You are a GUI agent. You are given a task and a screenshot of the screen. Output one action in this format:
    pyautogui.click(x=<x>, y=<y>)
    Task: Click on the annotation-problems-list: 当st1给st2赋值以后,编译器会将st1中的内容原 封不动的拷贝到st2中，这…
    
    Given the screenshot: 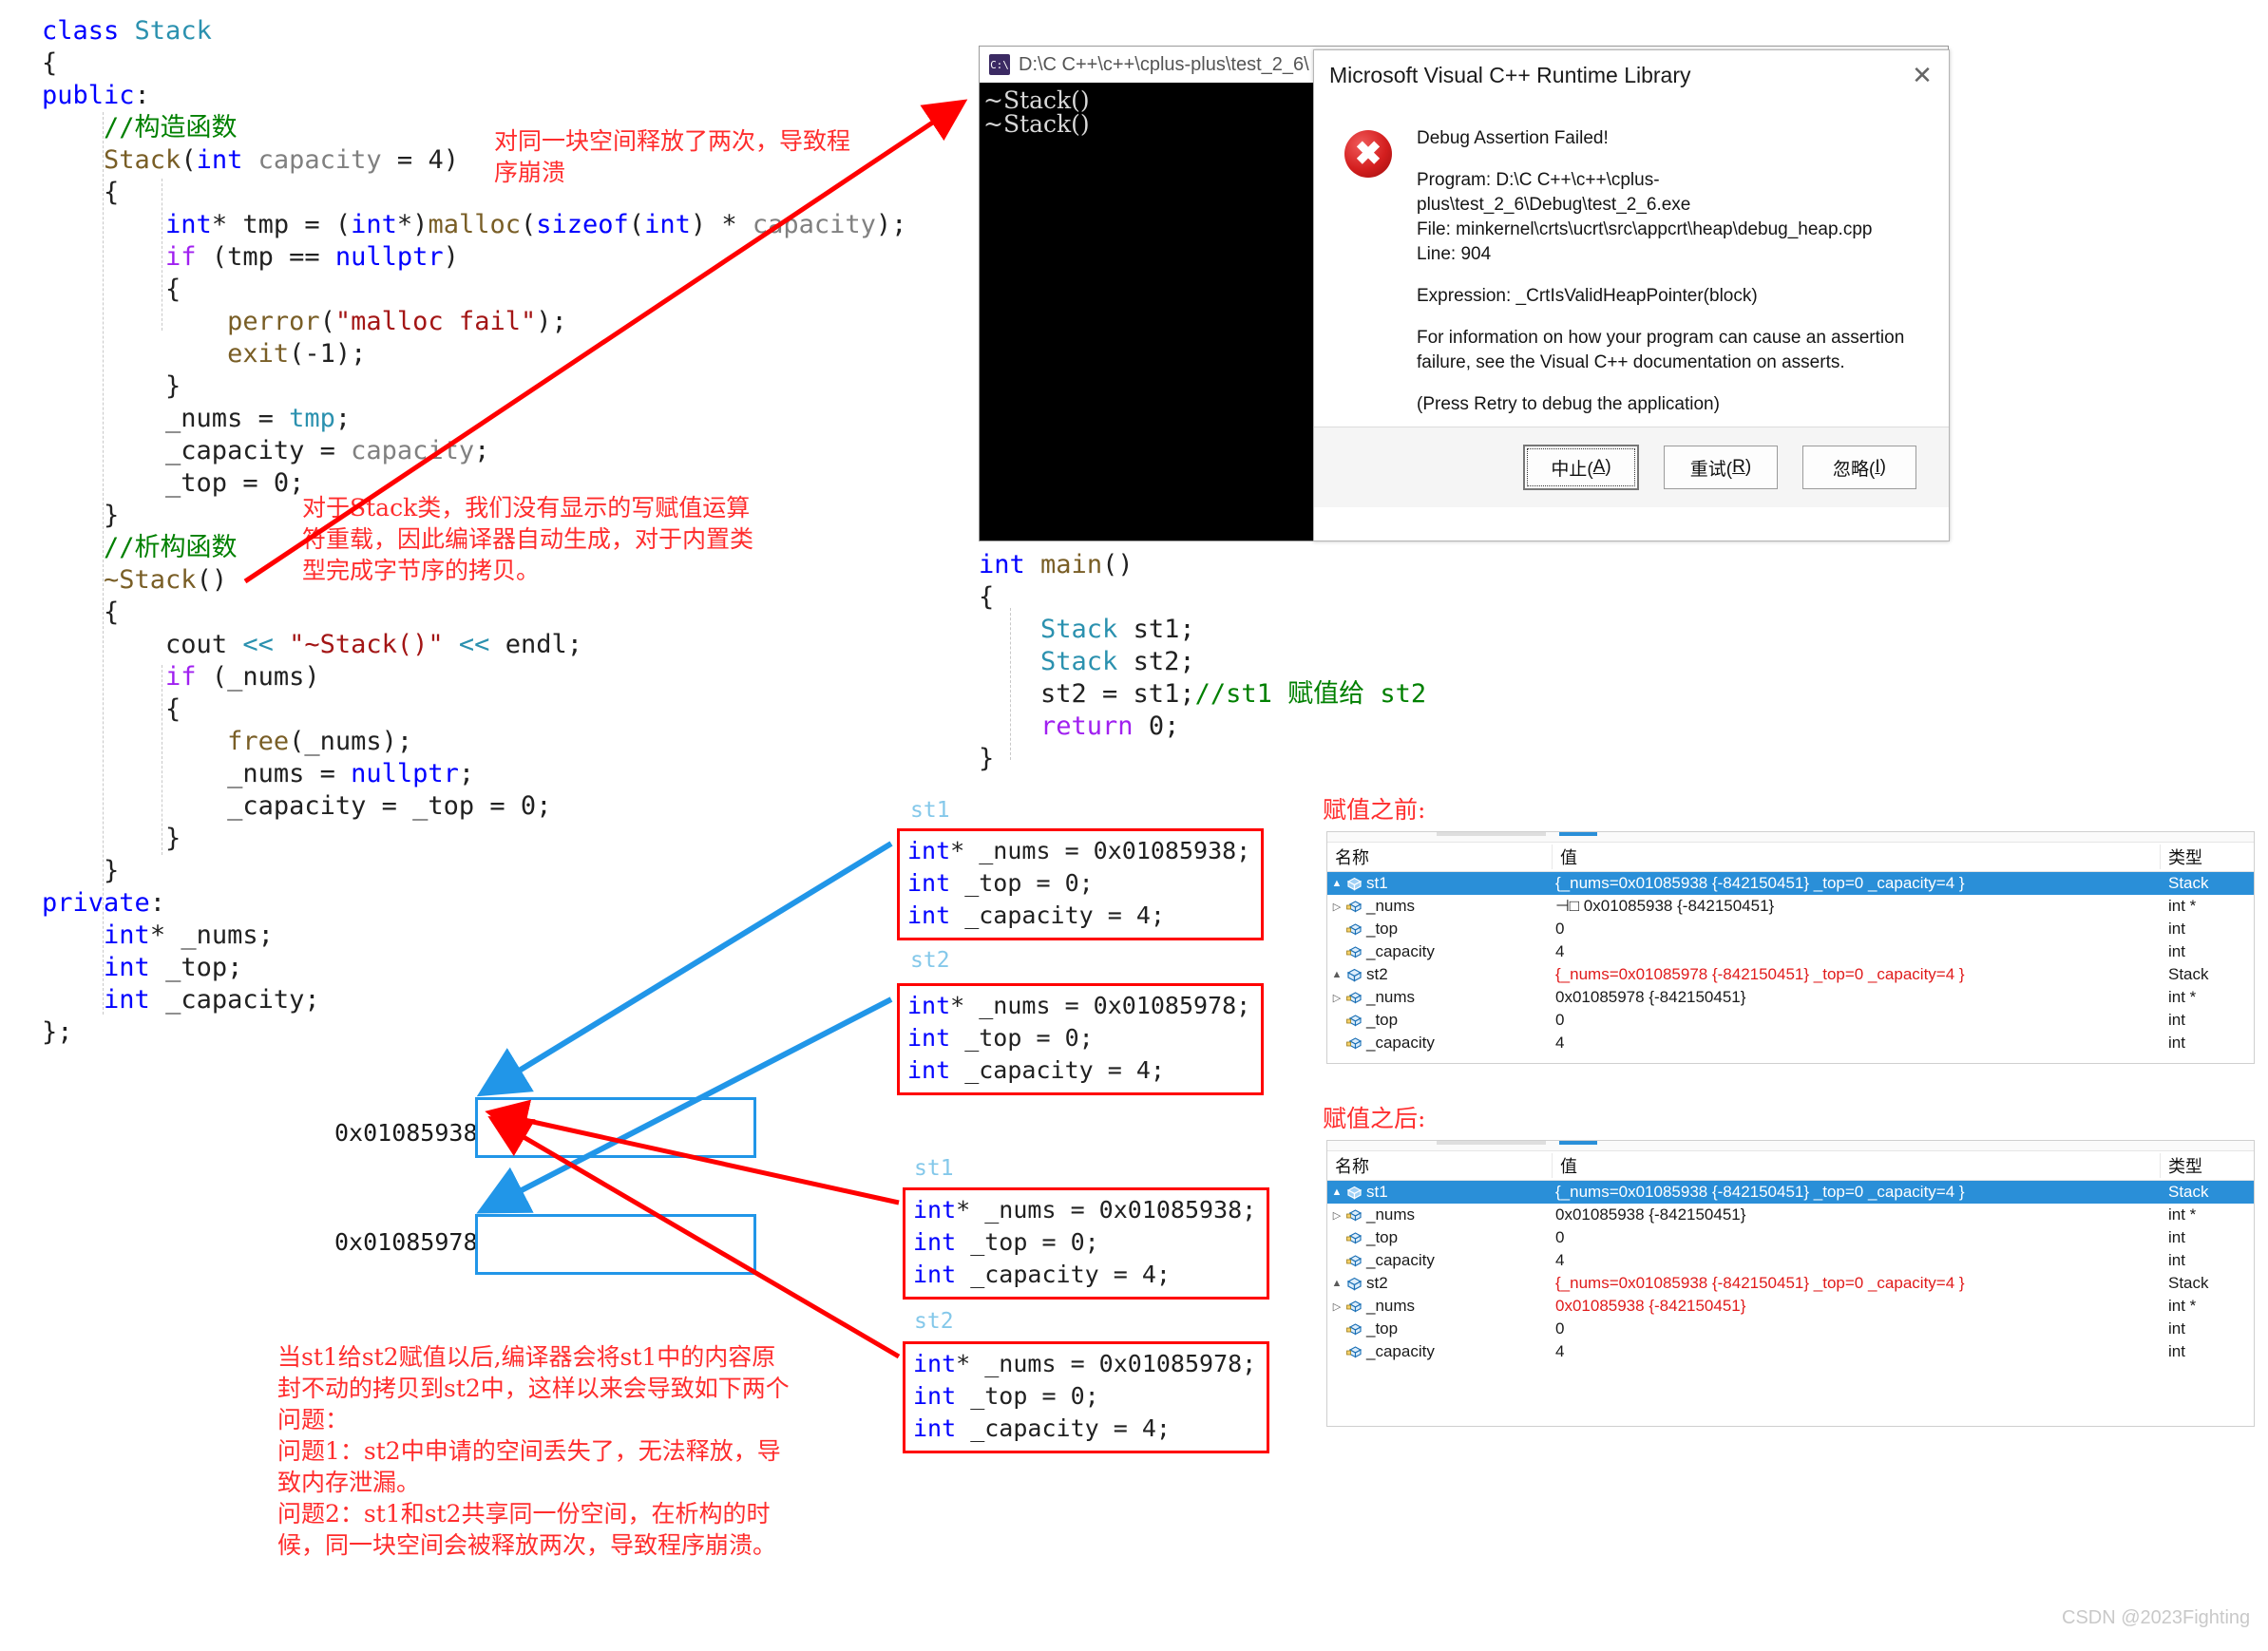 What is the action you would take?
    pyautogui.click(x=534, y=1451)
    